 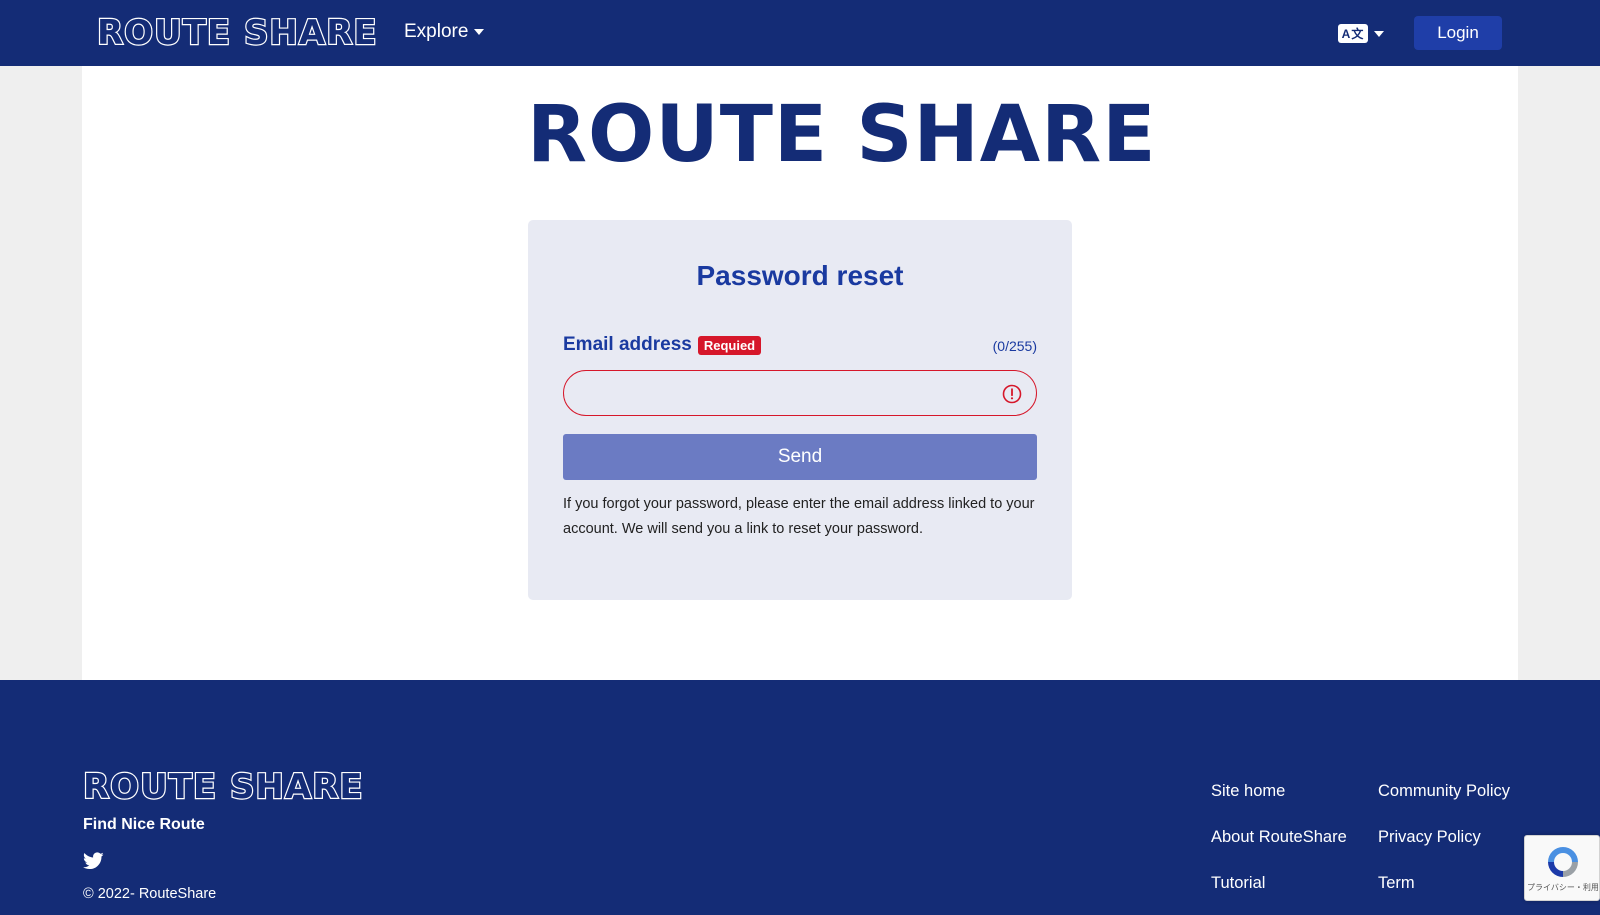 What do you see at coordinates (1563, 862) in the screenshot?
I see `recaptcha-icon` at bounding box center [1563, 862].